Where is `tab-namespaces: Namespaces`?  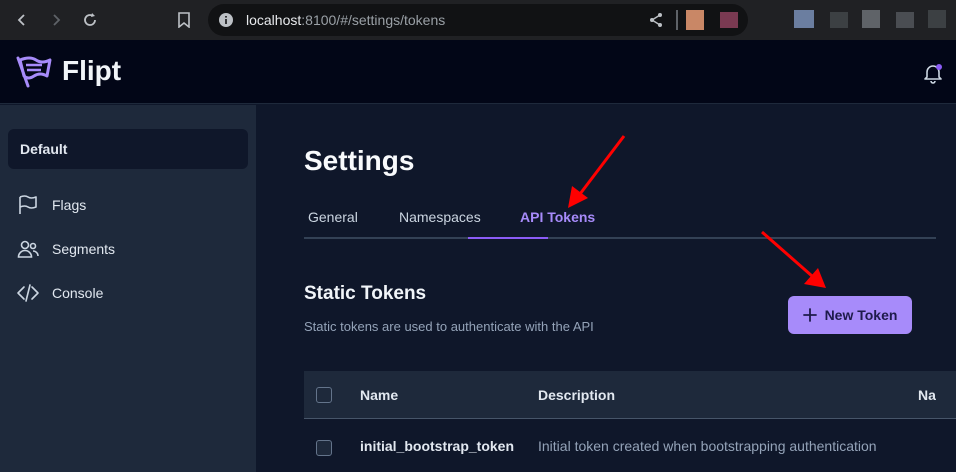 tab-namespaces: Namespaces is located at coordinates (440, 217).